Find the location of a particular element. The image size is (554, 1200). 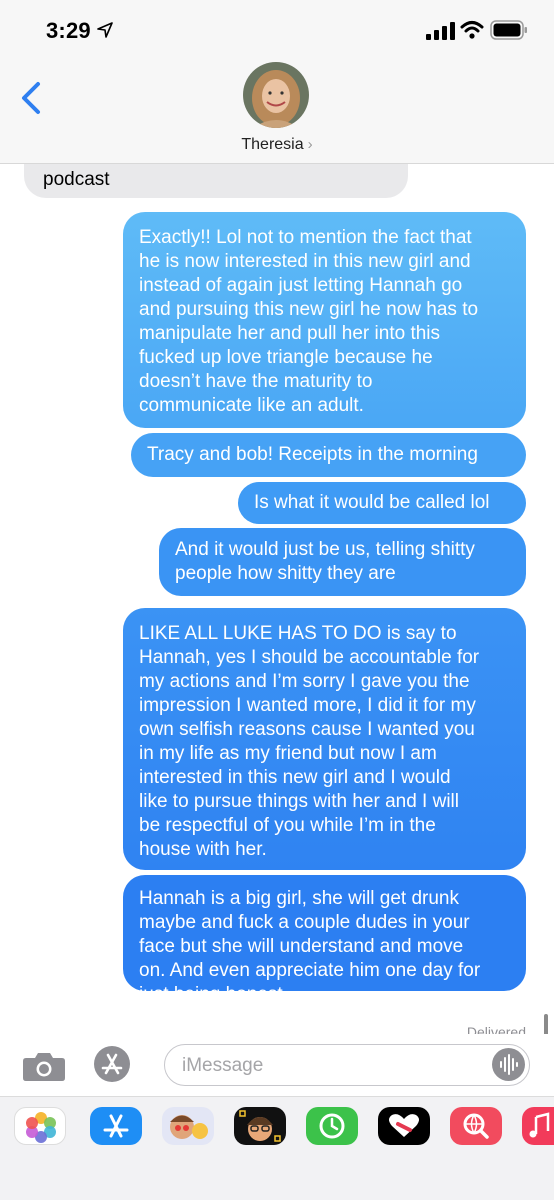

memoji-icon is located at coordinates (260, 1126).